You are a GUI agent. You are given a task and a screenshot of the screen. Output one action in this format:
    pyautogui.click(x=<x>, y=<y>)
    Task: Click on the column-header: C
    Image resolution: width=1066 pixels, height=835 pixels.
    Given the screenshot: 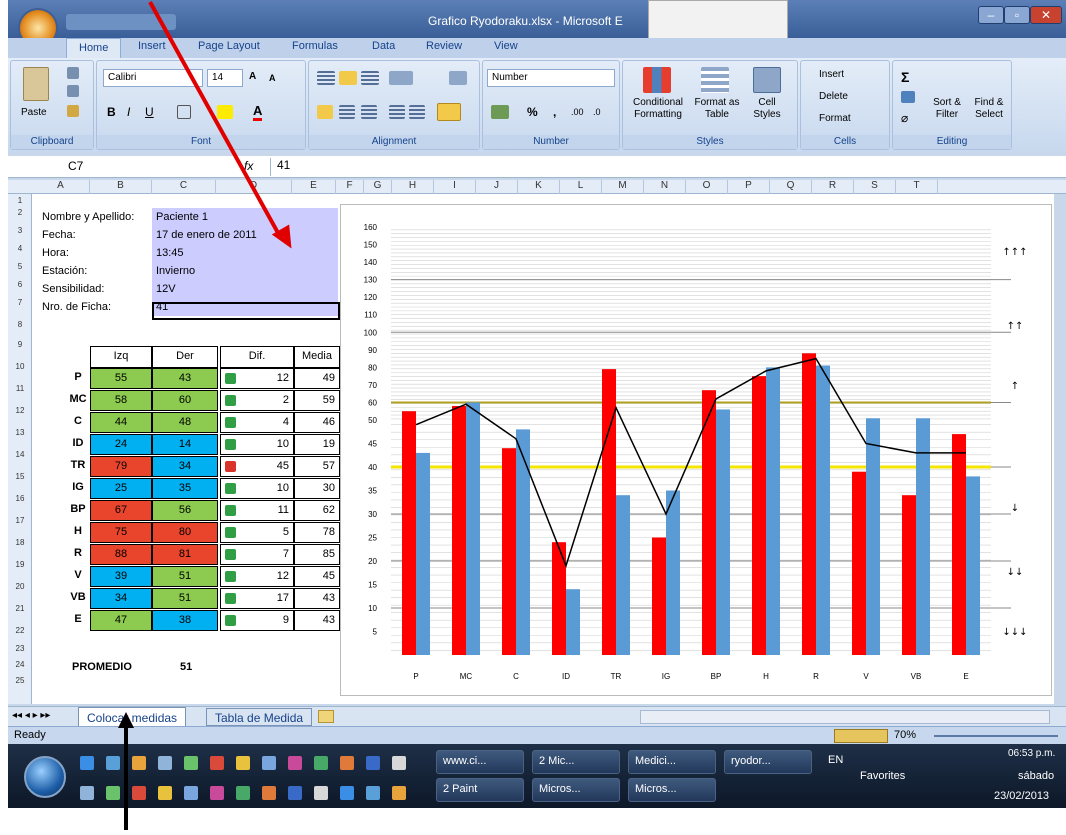 What is the action you would take?
    pyautogui.click(x=184, y=187)
    